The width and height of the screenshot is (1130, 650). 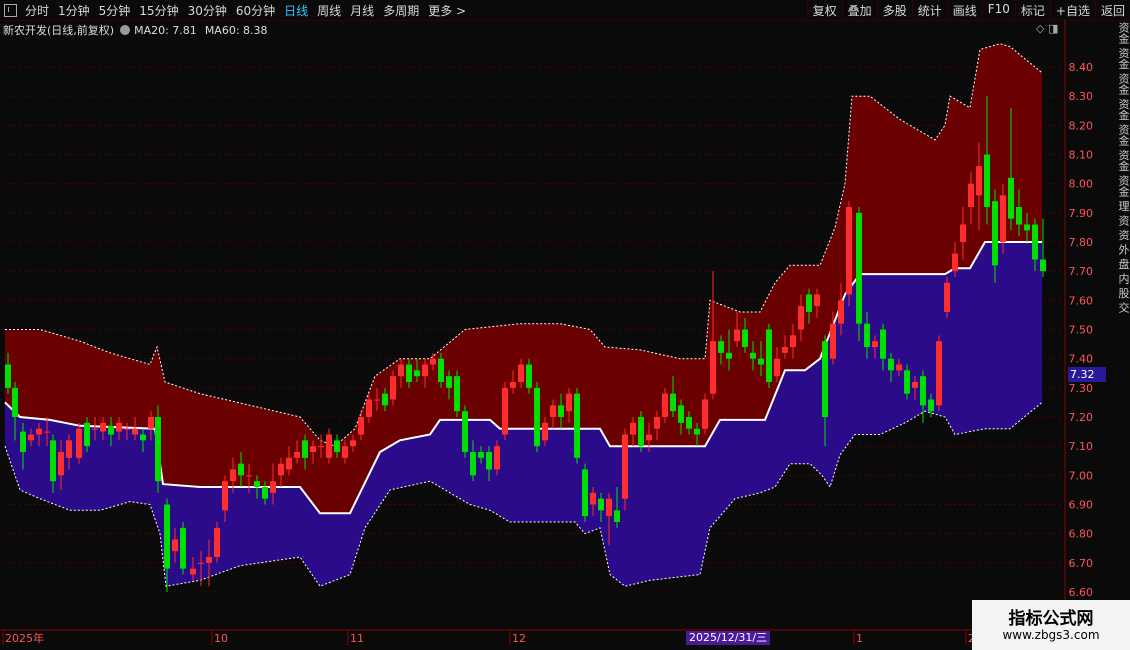 What do you see at coordinates (1053, 28) in the screenshot?
I see `panel-toggle-icon: ◨` at bounding box center [1053, 28].